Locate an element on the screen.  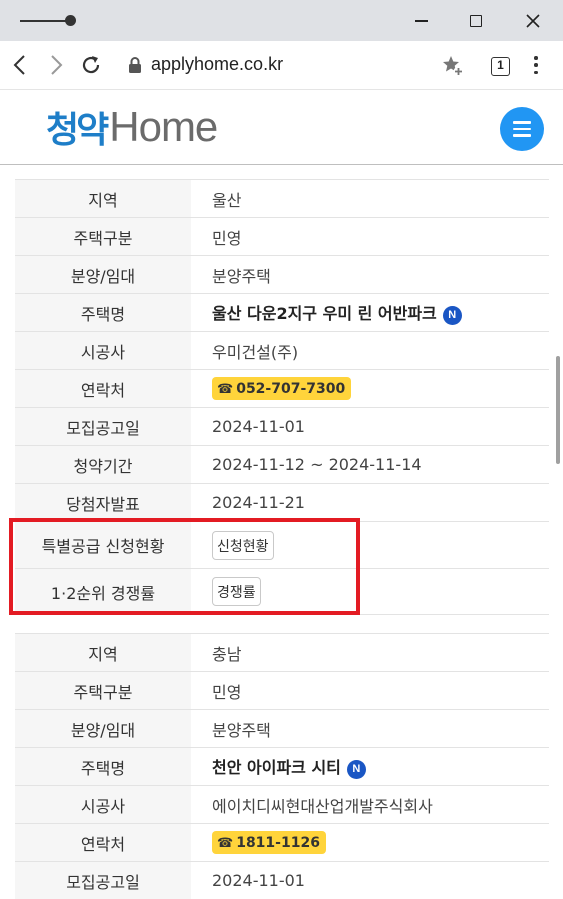
reload-icon is located at coordinates (91, 65).